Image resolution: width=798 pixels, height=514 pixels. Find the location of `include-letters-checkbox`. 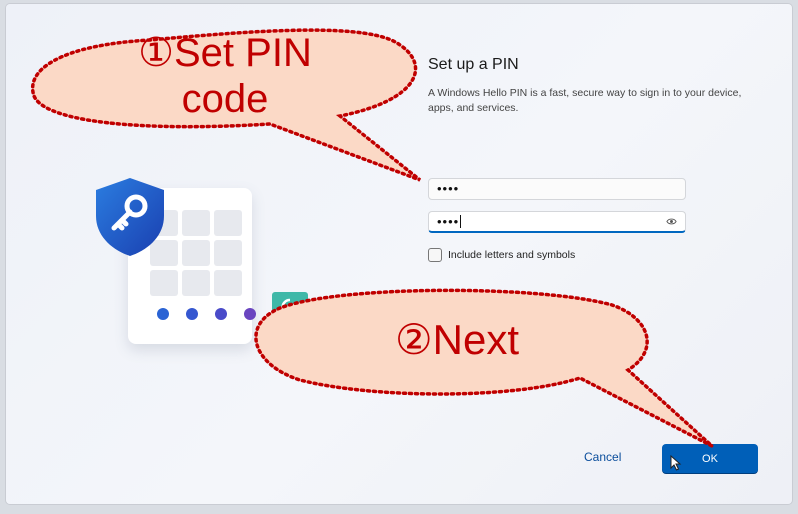

include-letters-checkbox is located at coordinates (435, 255).